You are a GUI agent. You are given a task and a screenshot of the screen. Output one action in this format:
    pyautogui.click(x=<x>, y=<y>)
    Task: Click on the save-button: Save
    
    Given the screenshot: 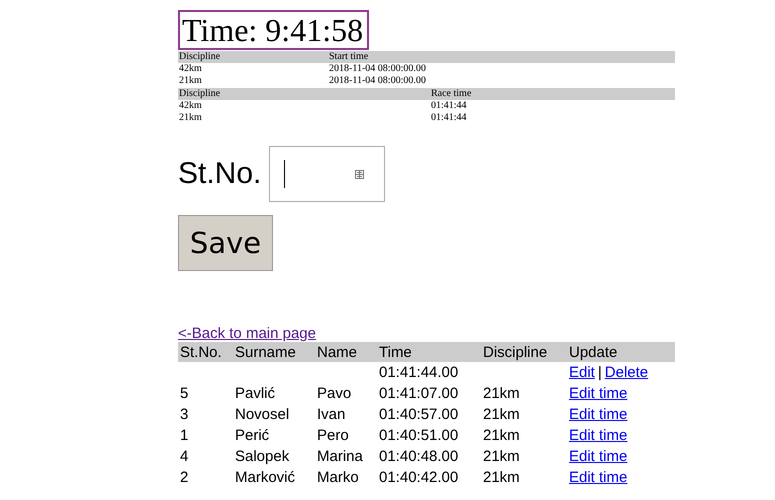 What is the action you would take?
    pyautogui.click(x=225, y=243)
    